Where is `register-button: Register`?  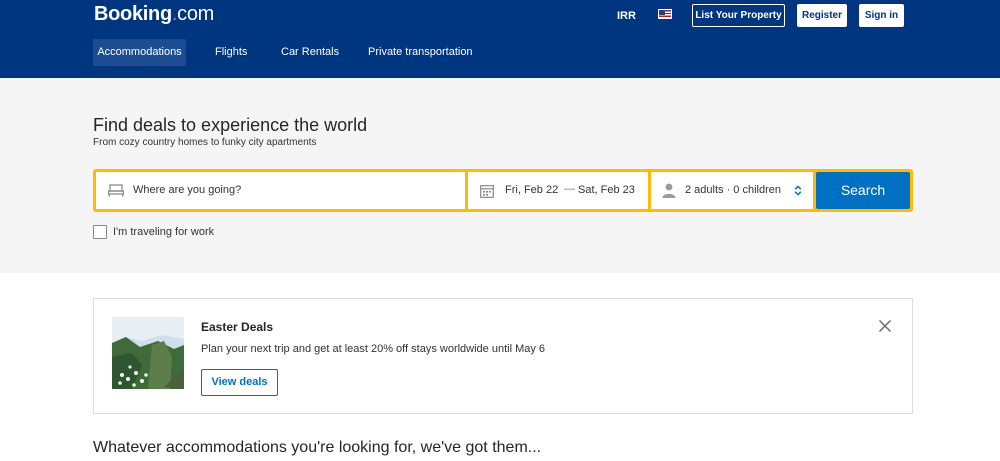
register-button: Register is located at coordinates (822, 15).